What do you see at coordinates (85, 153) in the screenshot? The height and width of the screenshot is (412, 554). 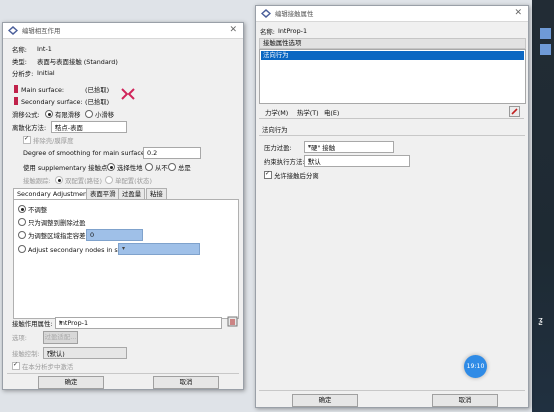 I see `smoothing-label: Degree of smoothing for main surface:` at bounding box center [85, 153].